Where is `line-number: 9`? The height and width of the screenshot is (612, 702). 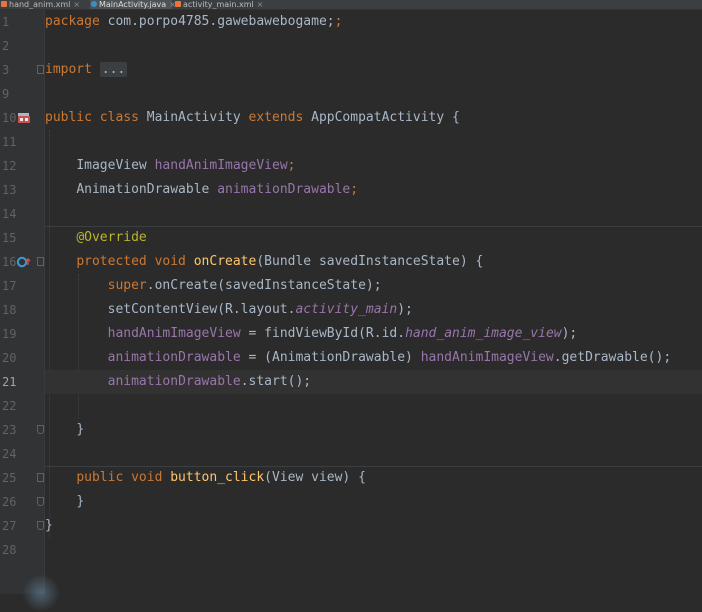 line-number: 9 is located at coordinates (6, 94).